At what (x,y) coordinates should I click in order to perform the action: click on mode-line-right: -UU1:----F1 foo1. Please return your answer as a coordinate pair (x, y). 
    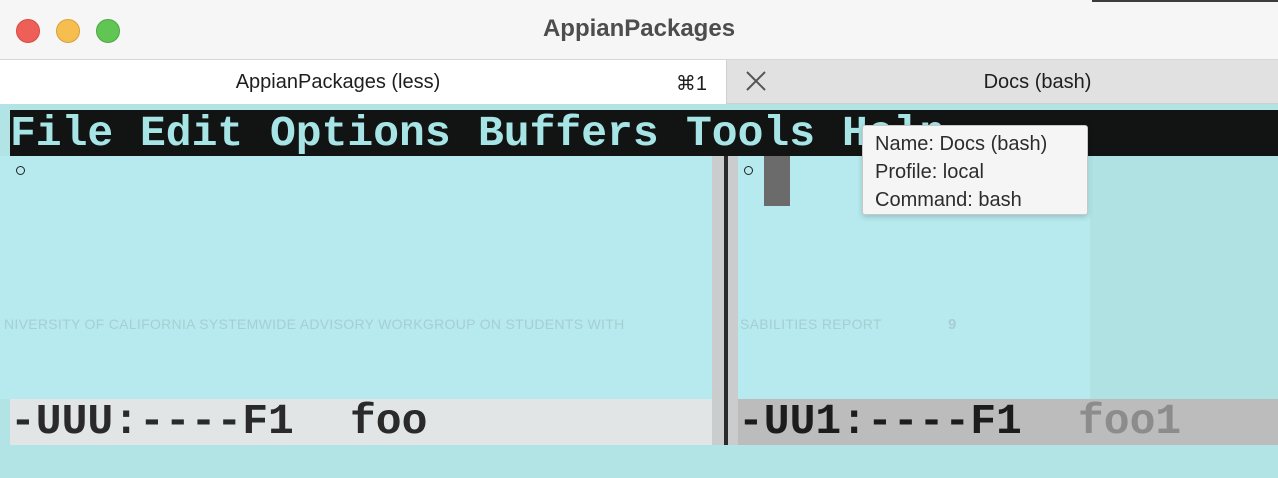
    Looking at the image, I should click on (1008, 422).